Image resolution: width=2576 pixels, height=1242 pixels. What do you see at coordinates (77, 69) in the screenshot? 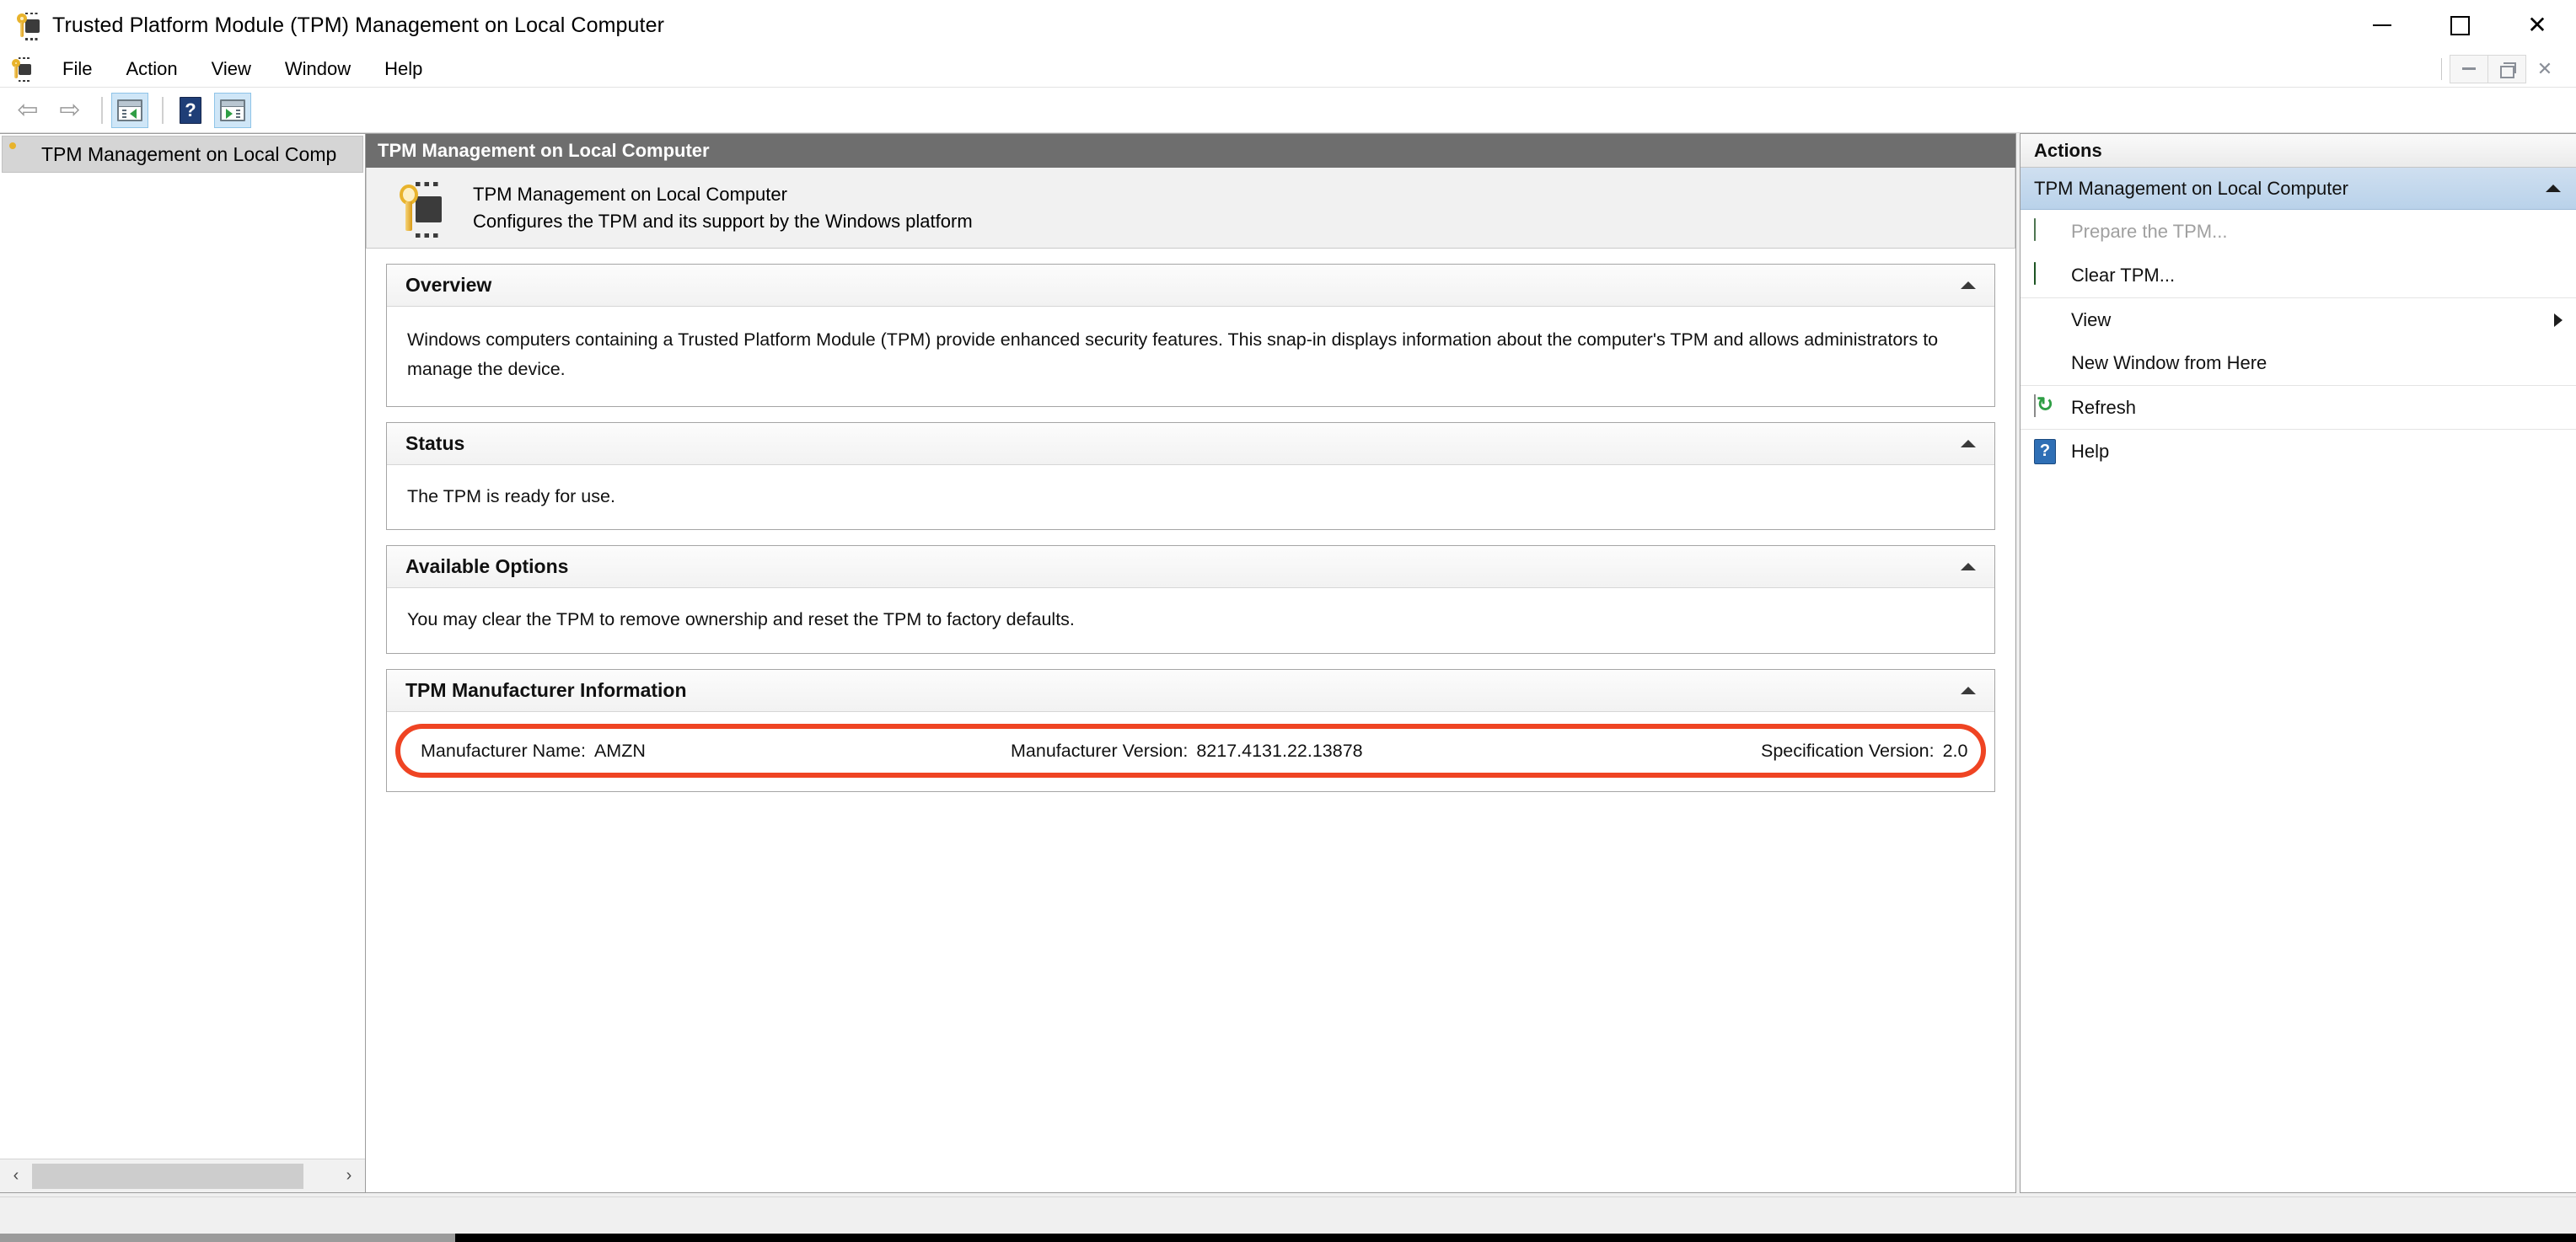
I see `menu-item-file: File` at bounding box center [77, 69].